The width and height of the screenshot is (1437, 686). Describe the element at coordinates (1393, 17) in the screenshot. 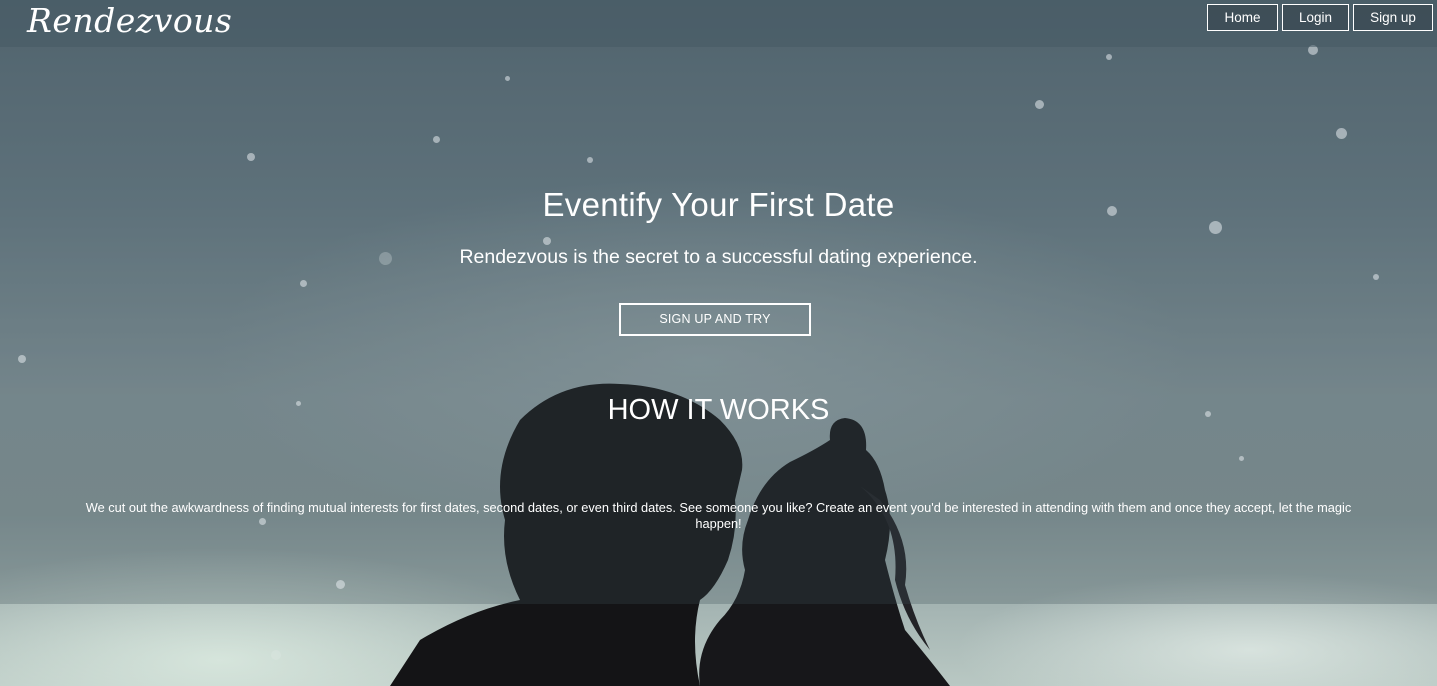

I see `sign-up-button: Sign up` at that location.